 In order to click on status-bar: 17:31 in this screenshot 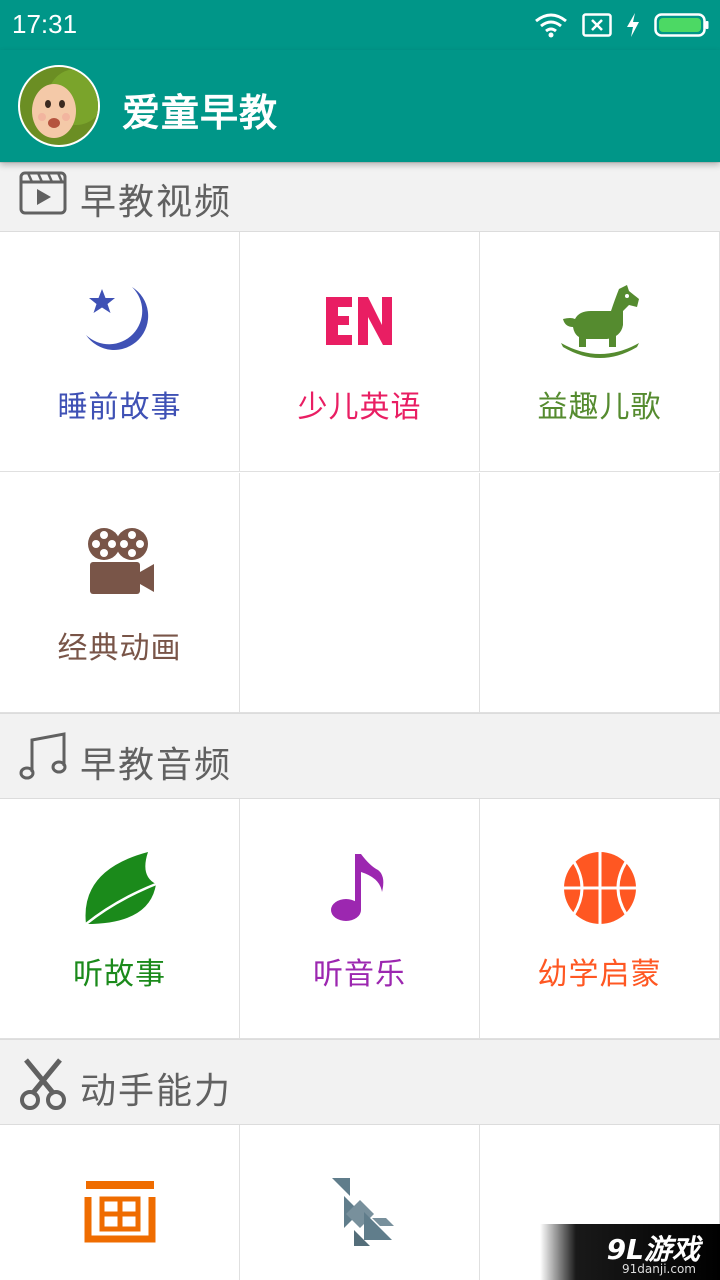, I will do `click(360, 25)`.